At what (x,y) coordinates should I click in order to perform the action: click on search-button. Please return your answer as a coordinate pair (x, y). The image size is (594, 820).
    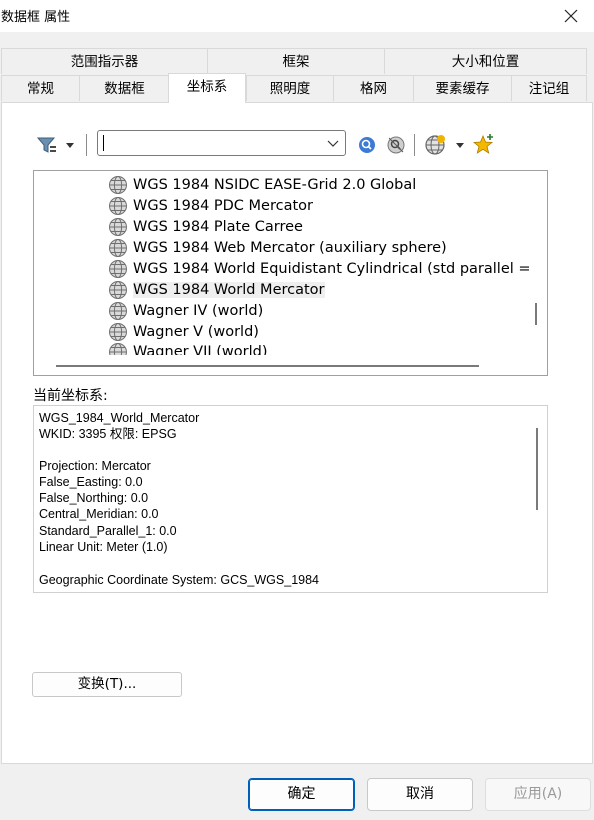
    Looking at the image, I should click on (367, 145).